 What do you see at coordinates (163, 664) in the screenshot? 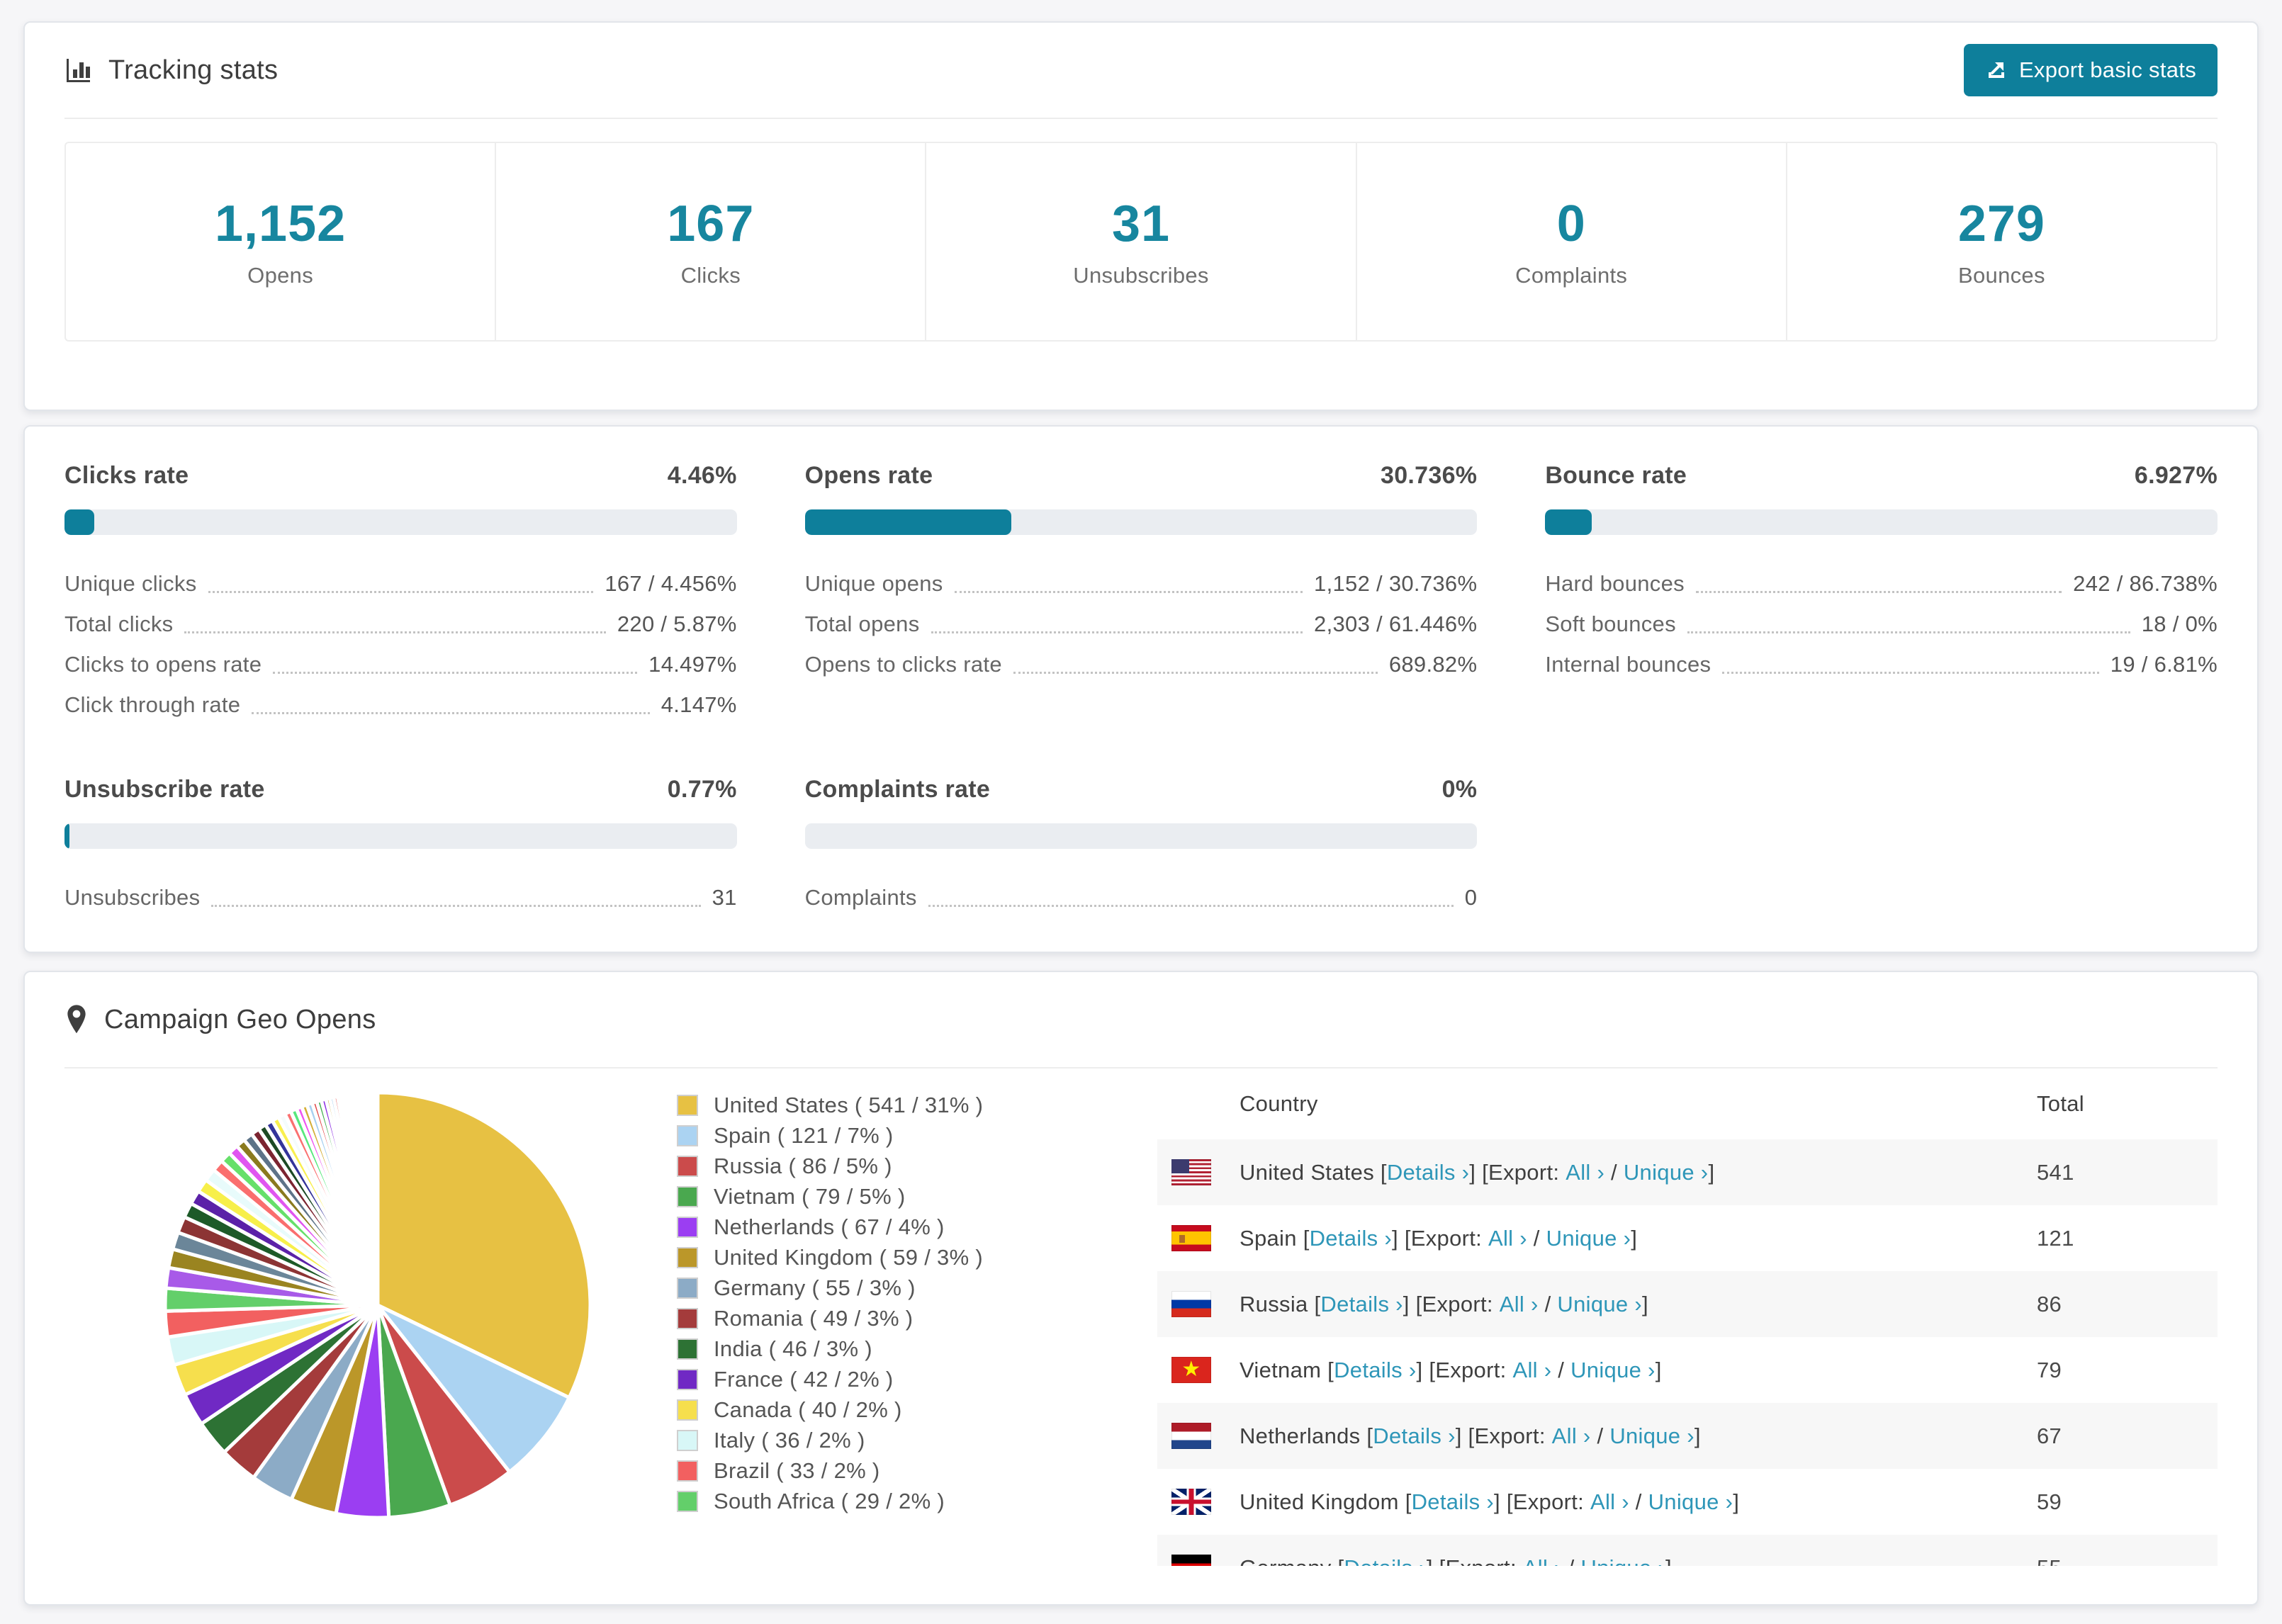
I see `rate-detail-label: Clicks to opens rate` at bounding box center [163, 664].